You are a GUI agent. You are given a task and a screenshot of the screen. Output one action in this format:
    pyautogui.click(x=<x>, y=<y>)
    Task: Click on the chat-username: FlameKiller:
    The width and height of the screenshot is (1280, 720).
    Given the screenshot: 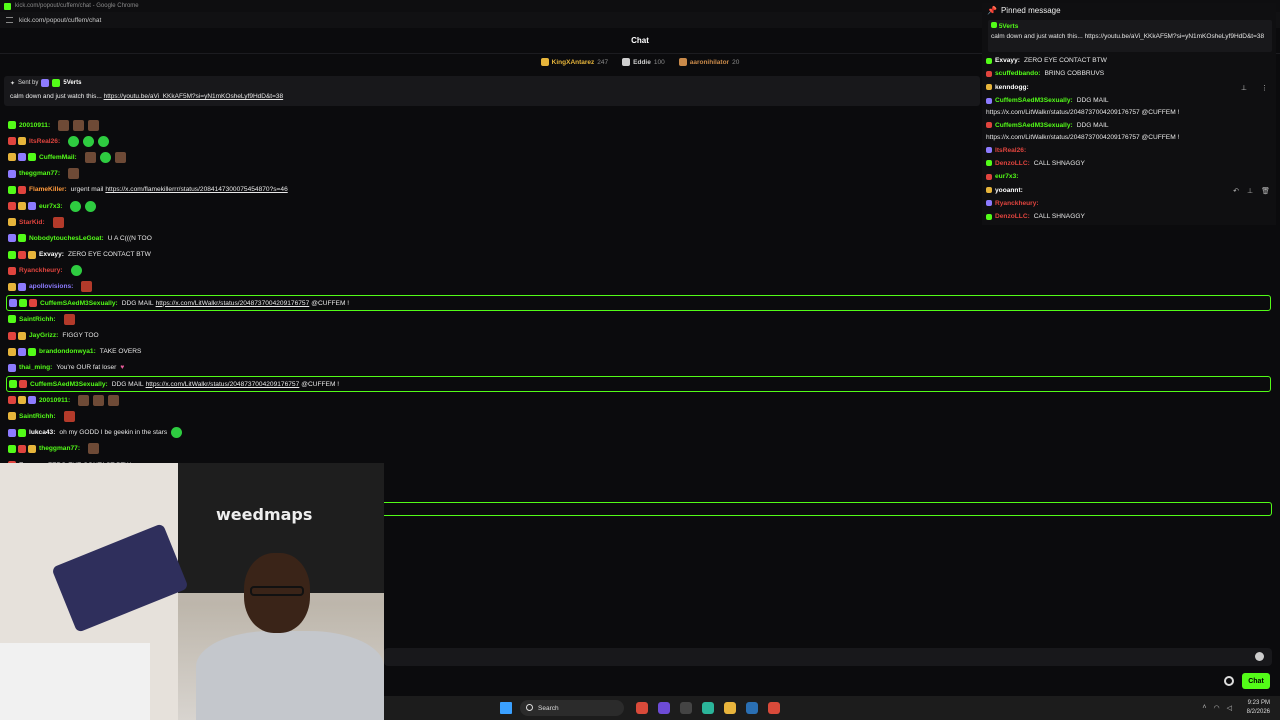 What is the action you would take?
    pyautogui.click(x=48, y=189)
    